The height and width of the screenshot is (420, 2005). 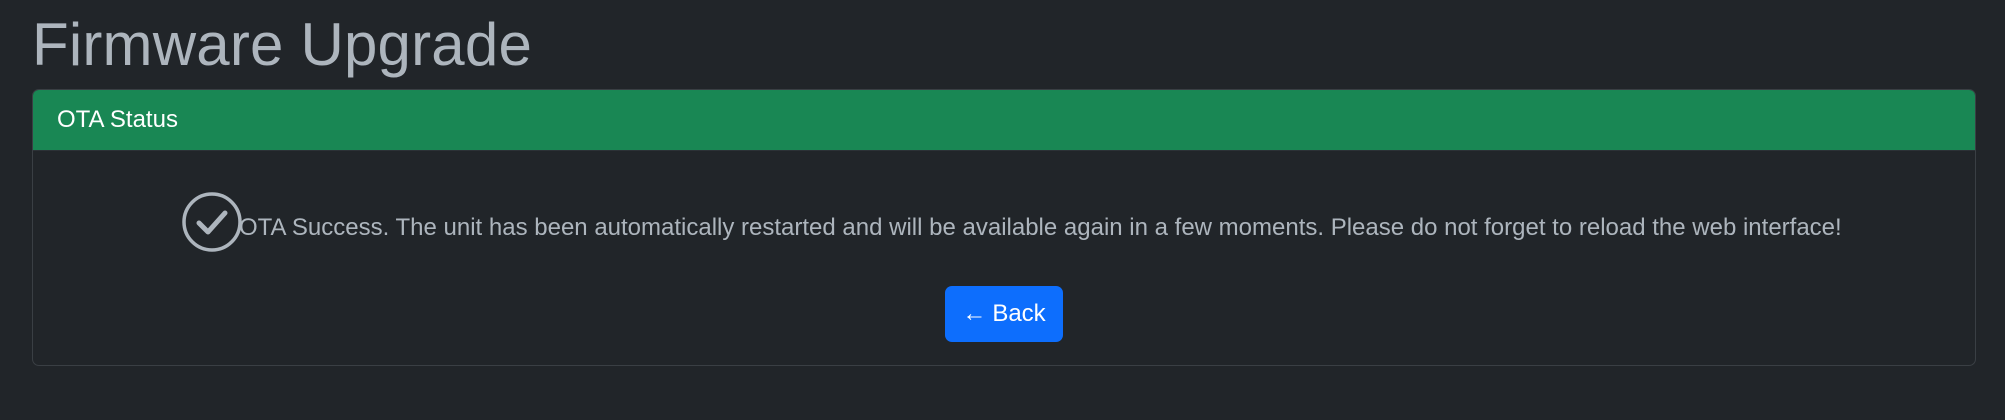 I want to click on page-title: Firmware Upgrade, so click(x=282, y=44).